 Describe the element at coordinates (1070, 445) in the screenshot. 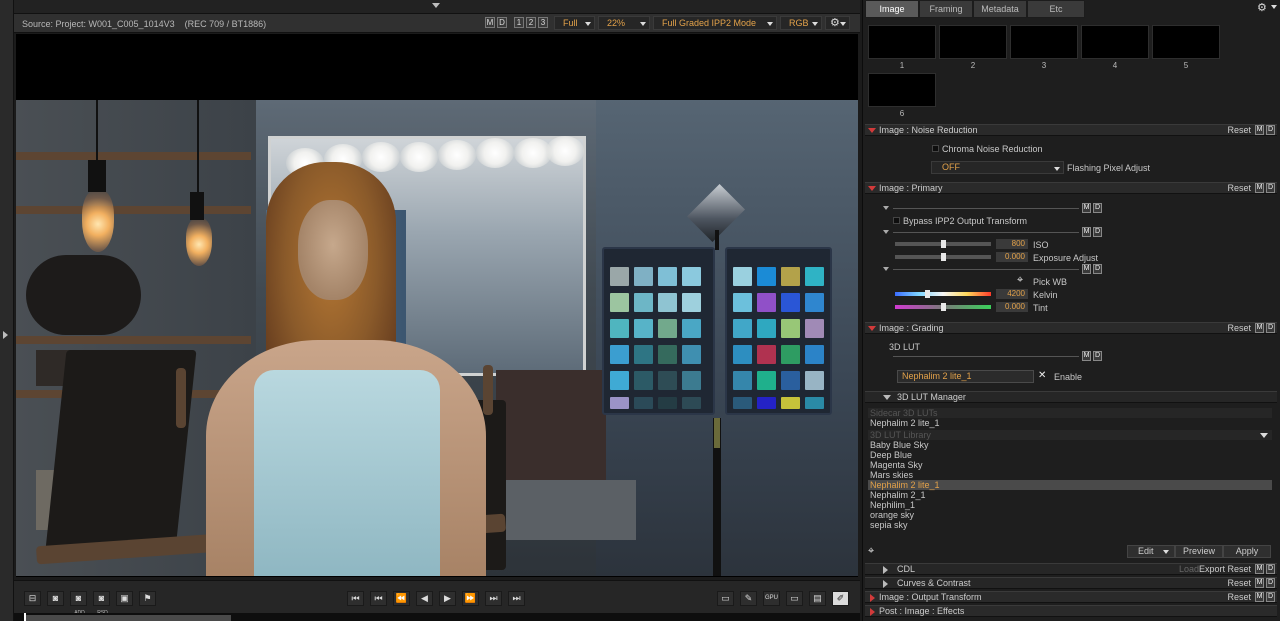

I see `list-item: Baby Blue Sky` at that location.